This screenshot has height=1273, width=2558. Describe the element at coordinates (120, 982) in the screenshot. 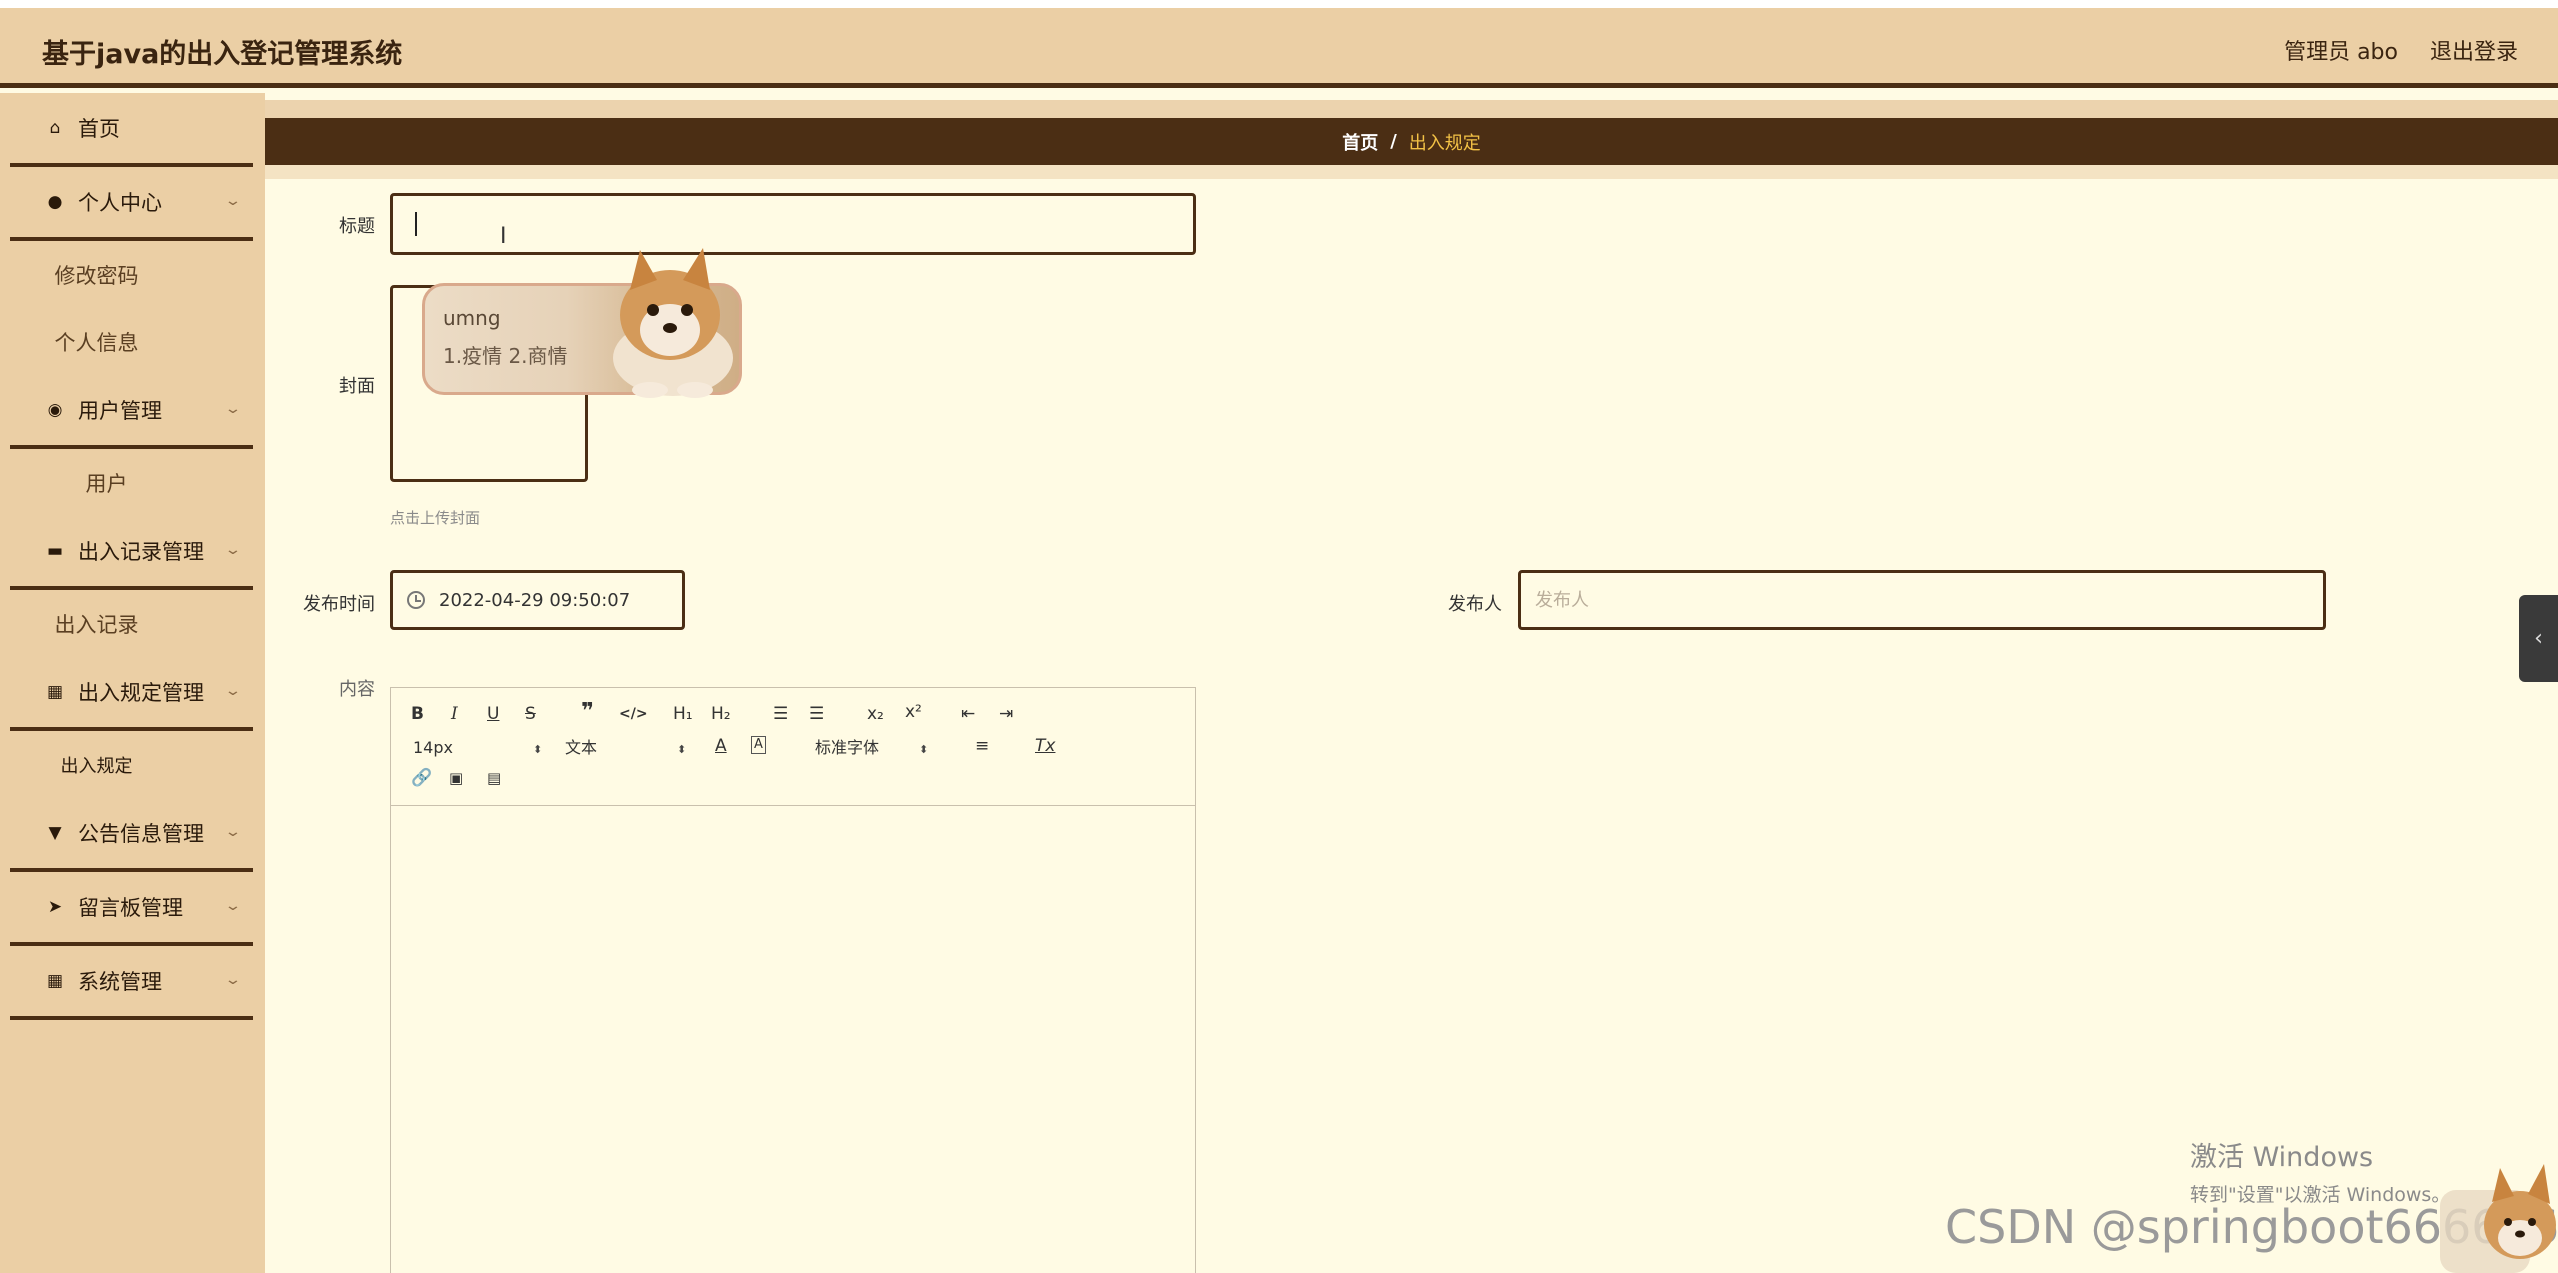

I see `sidebar-item-label: 系统管理` at that location.